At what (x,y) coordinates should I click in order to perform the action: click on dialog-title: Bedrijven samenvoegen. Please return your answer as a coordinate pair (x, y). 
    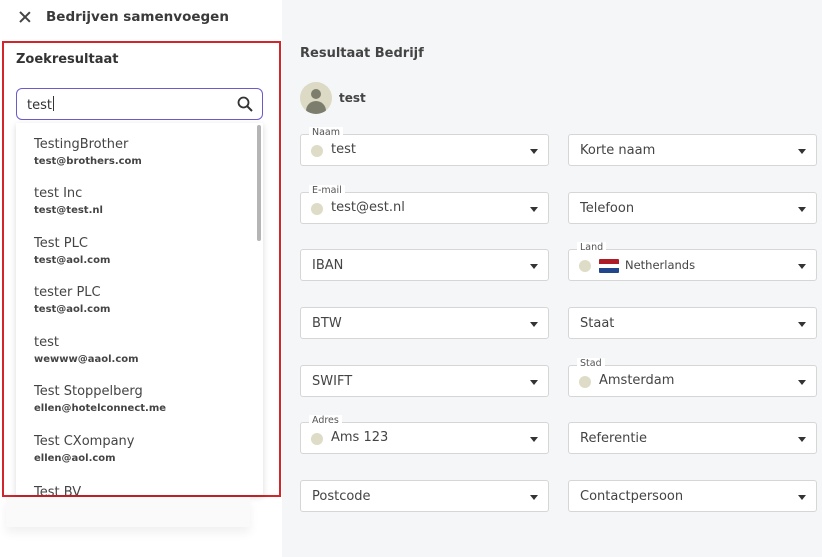
    Looking at the image, I should click on (137, 17).